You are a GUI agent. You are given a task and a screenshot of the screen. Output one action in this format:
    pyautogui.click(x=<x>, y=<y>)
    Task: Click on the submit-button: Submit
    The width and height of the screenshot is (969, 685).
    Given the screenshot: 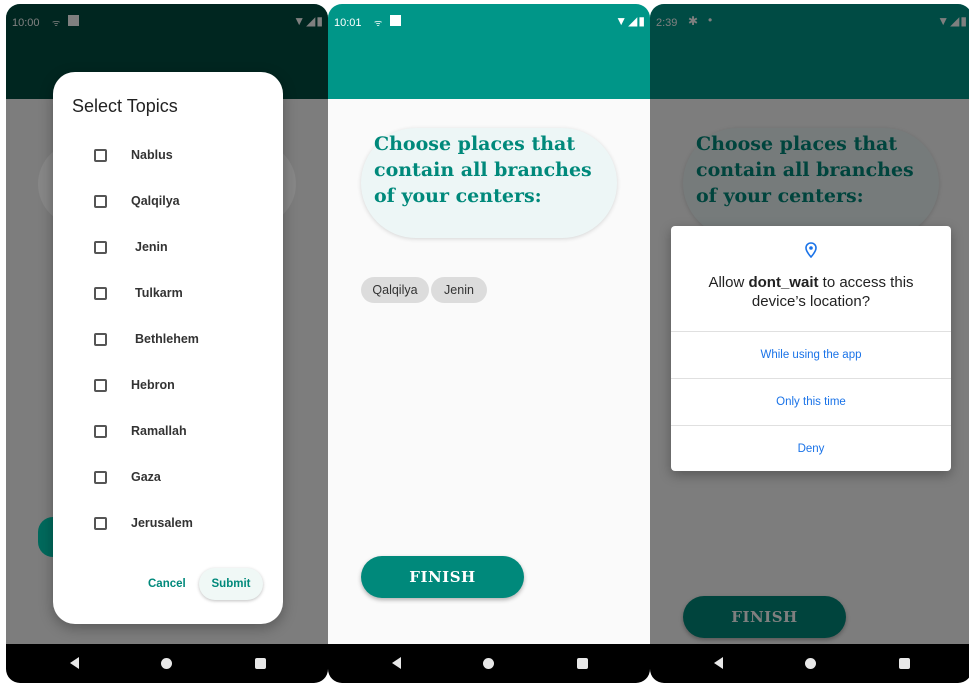 What is the action you would take?
    pyautogui.click(x=231, y=584)
    